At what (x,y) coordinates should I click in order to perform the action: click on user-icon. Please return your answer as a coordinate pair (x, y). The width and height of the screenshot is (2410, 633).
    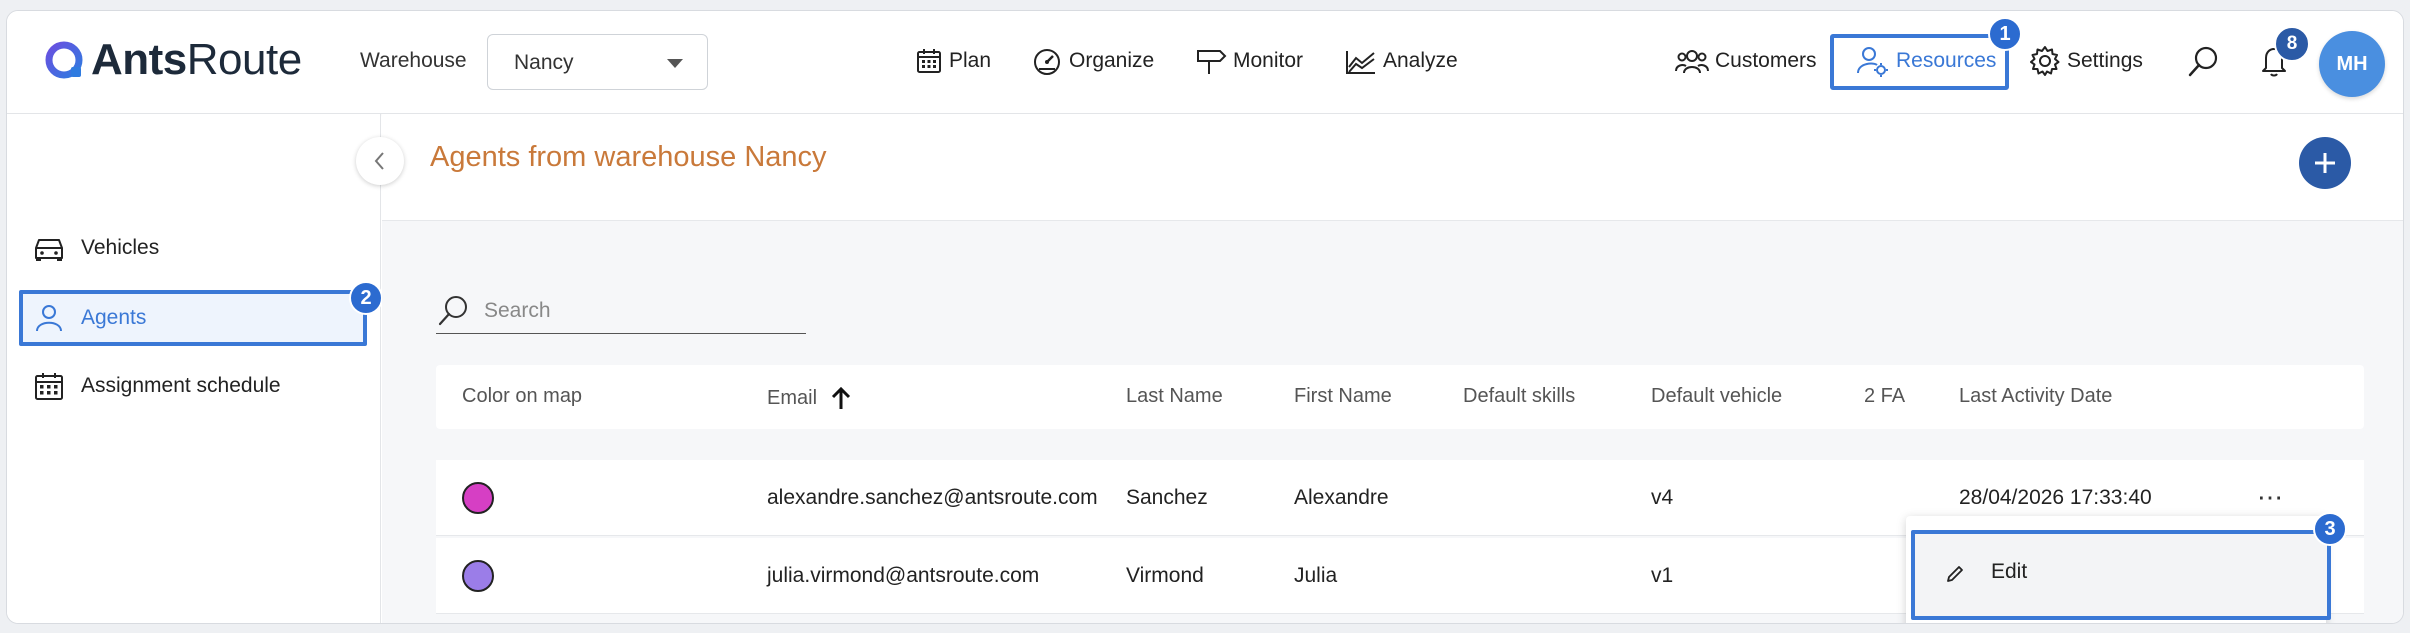
    Looking at the image, I should click on (49, 318).